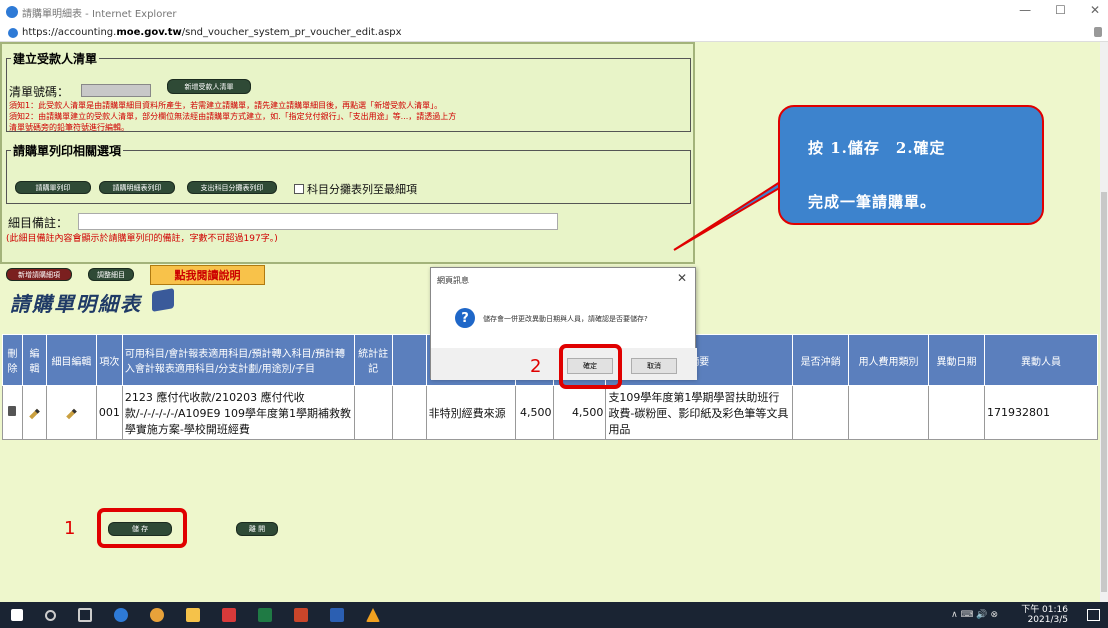 This screenshot has width=1108, height=628. What do you see at coordinates (53, 187) in the screenshot?
I see `print-voucher-button: 請購單列印` at bounding box center [53, 187].